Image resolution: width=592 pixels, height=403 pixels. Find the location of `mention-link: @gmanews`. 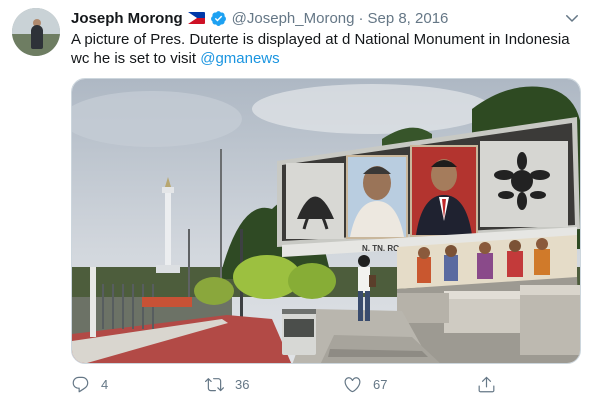

mention-link: @gmanews is located at coordinates (239, 58).